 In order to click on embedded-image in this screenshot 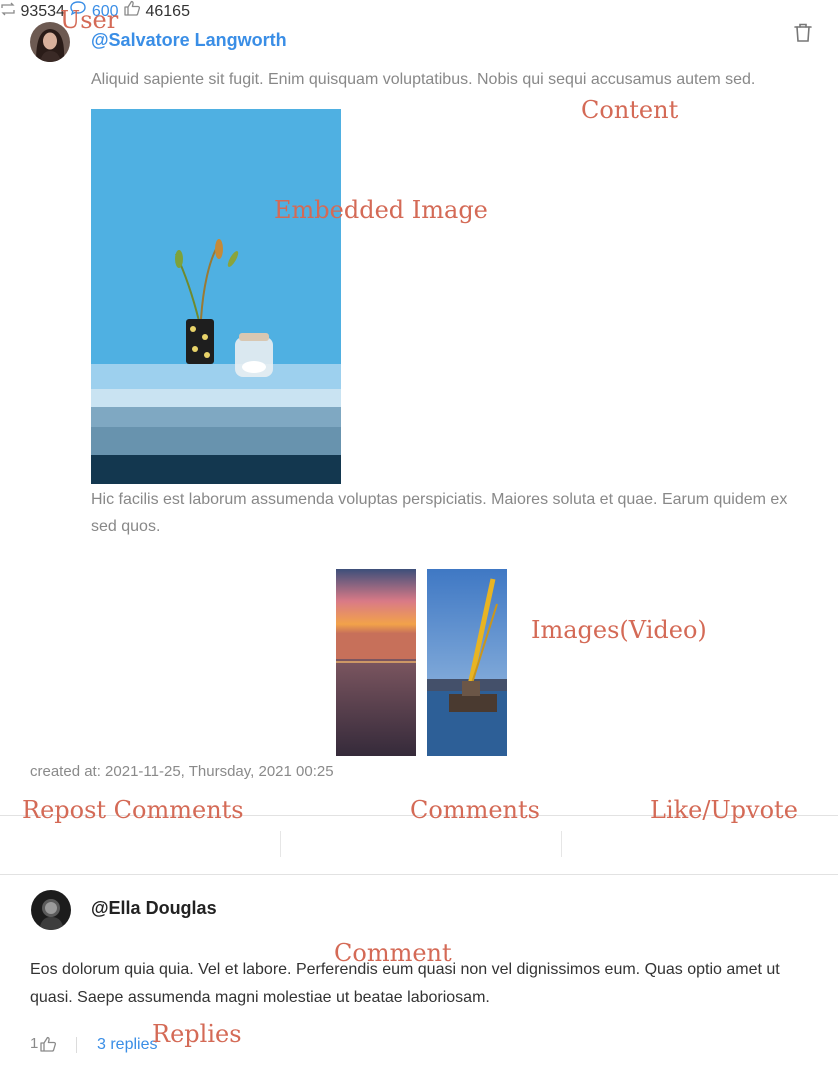, I will do `click(216, 296)`.